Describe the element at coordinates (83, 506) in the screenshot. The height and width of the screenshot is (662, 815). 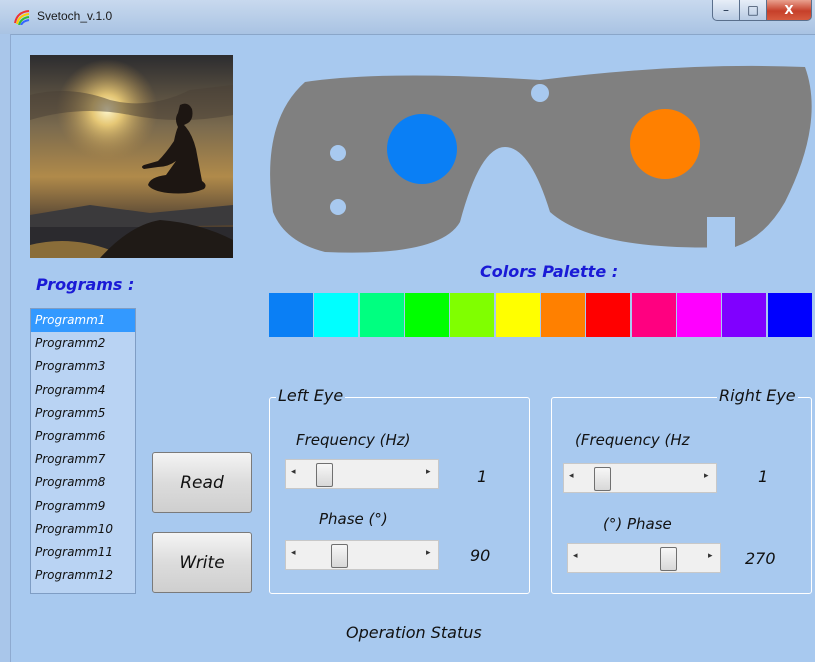
I see `program-list-item: Programm9` at that location.